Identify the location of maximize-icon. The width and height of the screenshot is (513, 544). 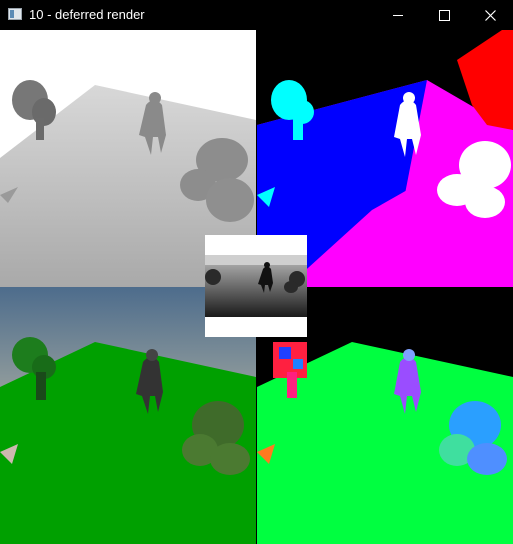
(444, 15).